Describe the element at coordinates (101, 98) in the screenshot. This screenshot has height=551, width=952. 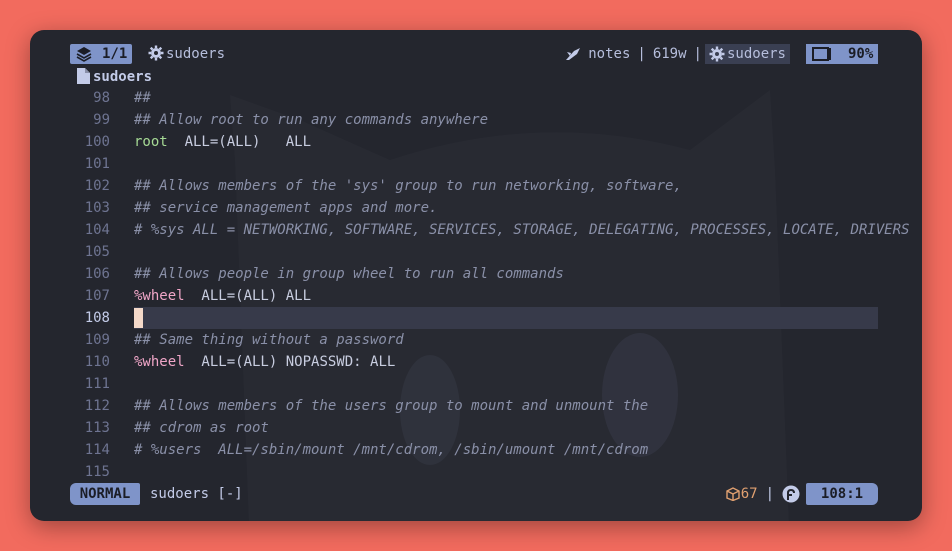
I see `line-number: 98` at that location.